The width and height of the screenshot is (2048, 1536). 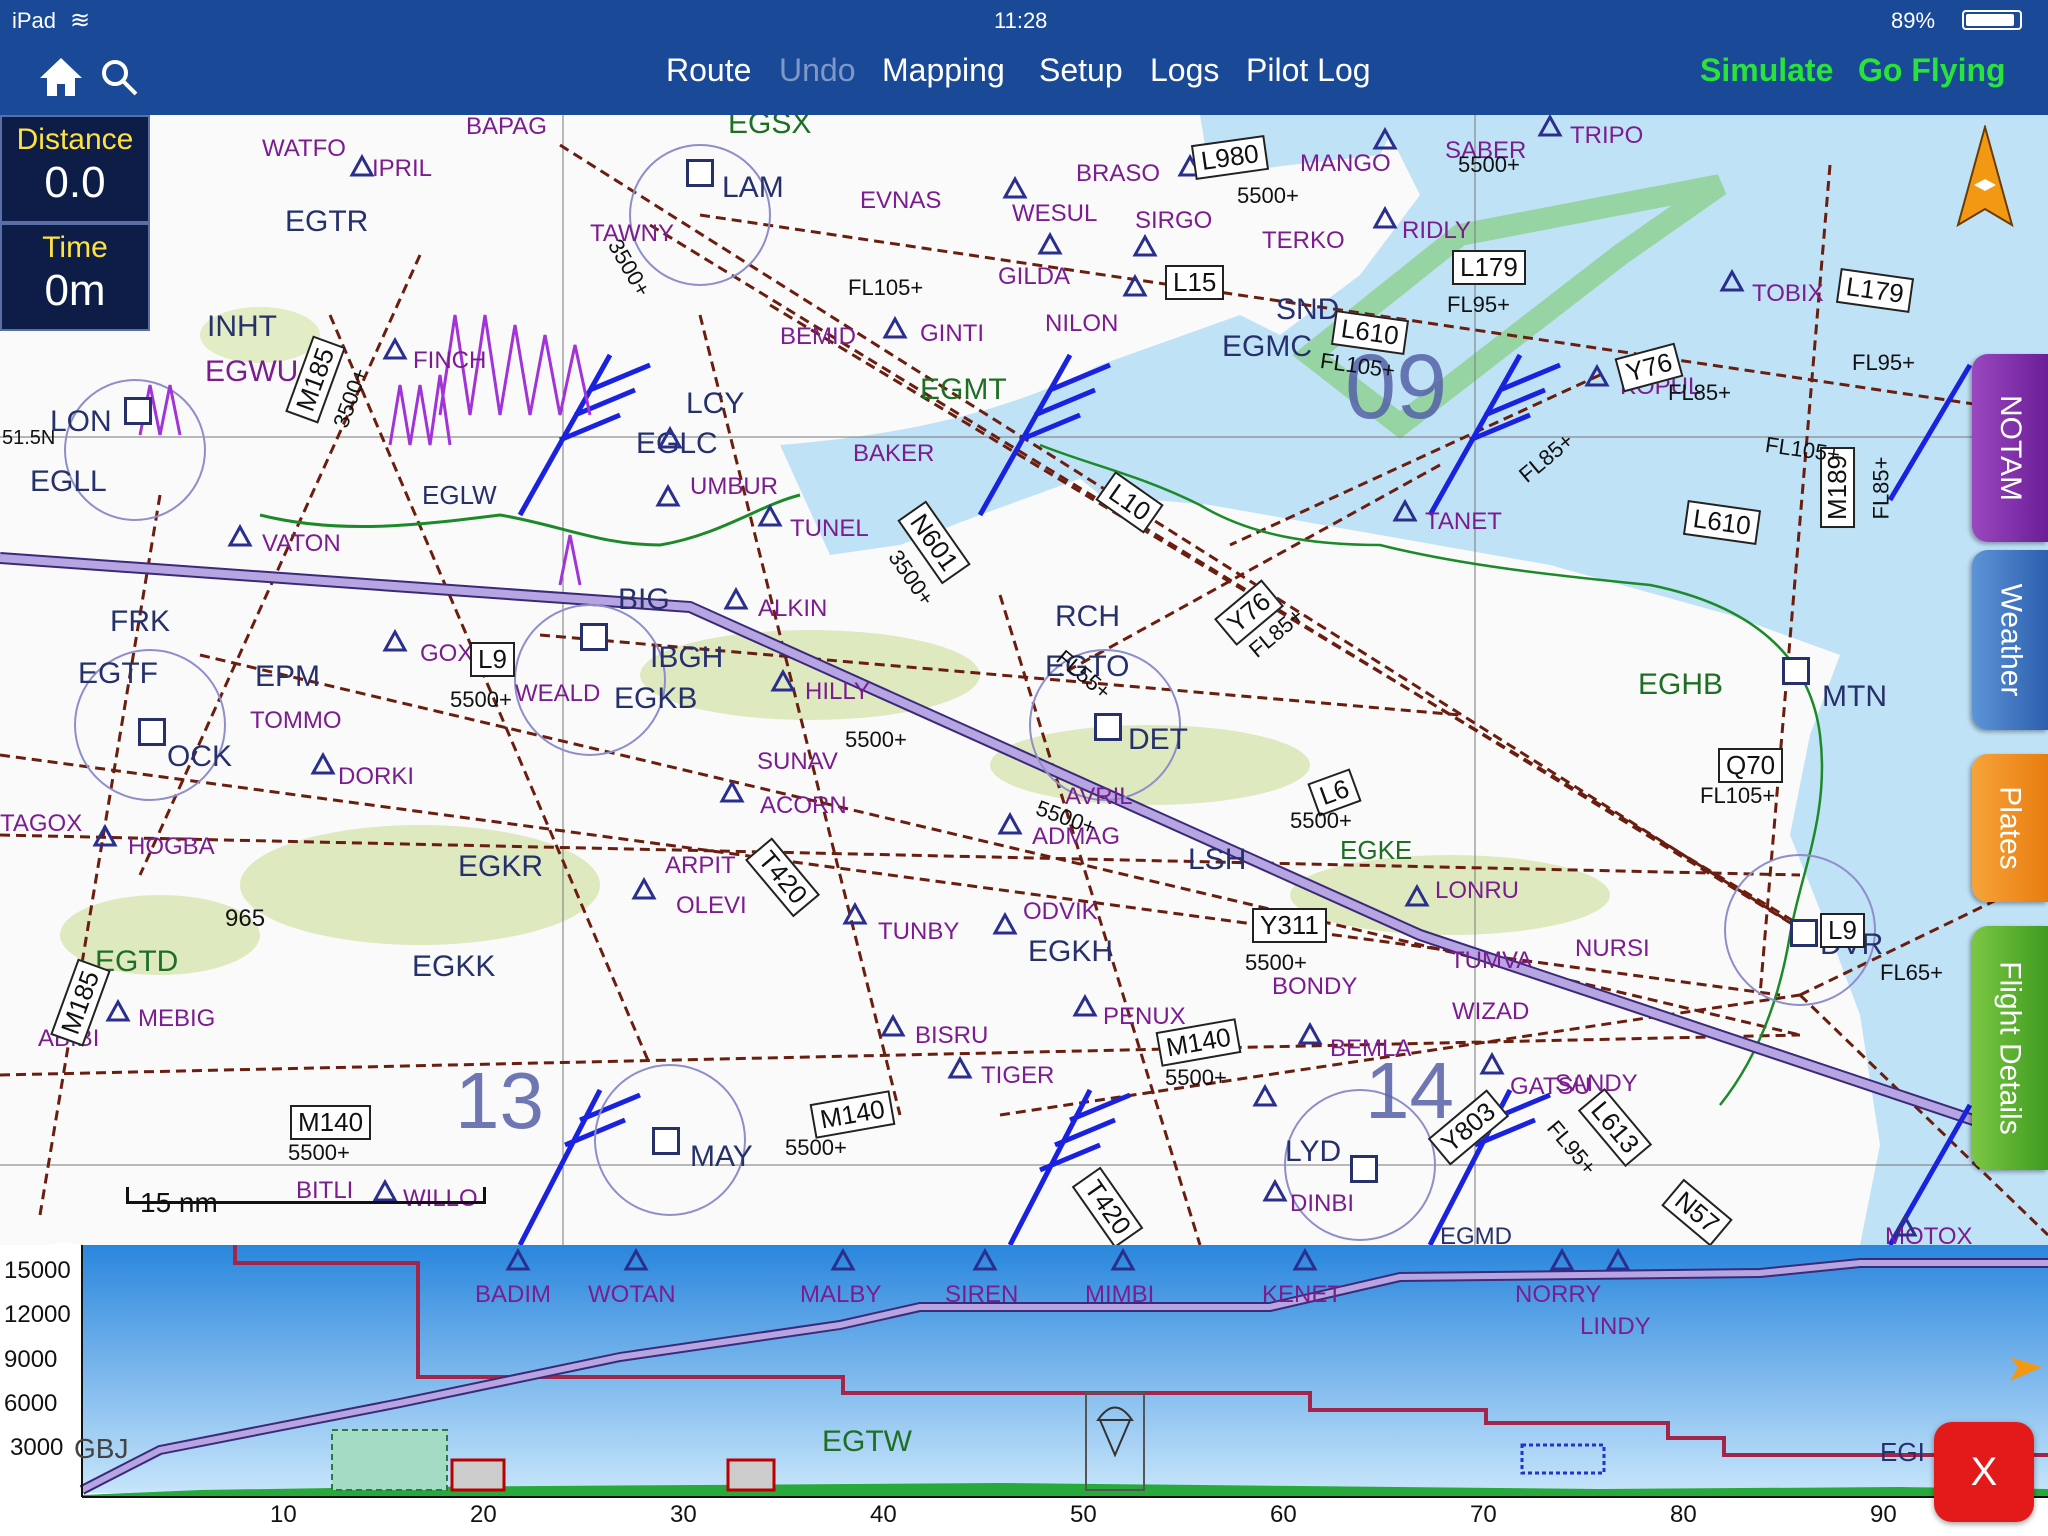 What do you see at coordinates (981, 1295) in the screenshot?
I see `profile-waypoint: SIREN` at bounding box center [981, 1295].